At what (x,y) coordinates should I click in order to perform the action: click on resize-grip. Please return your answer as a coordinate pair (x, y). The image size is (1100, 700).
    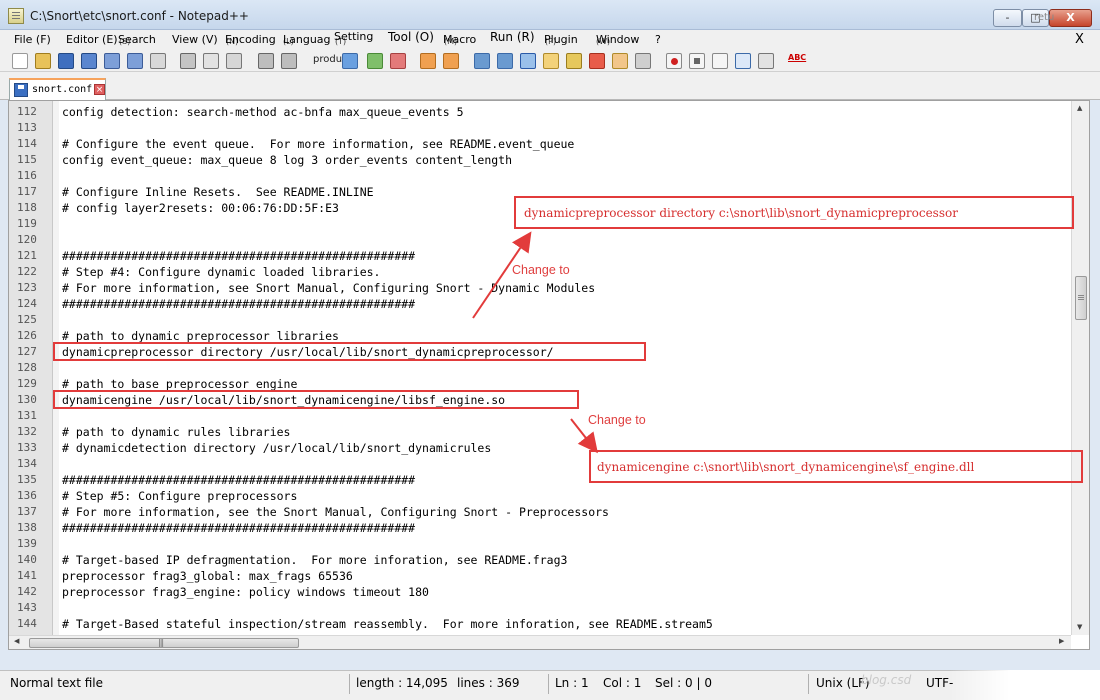
    Looking at the image, I should click on (1025, 685).